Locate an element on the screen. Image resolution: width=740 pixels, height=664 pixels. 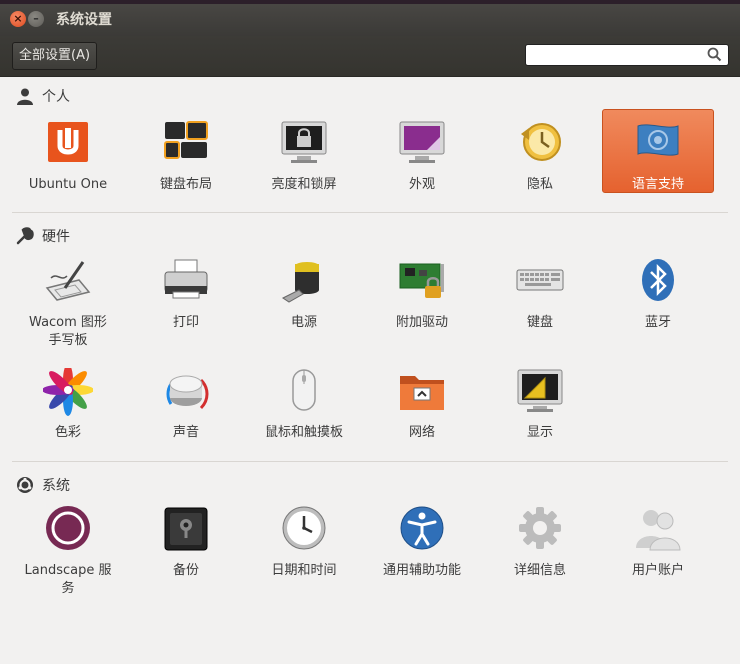
item-details: 详细信息 is located at coordinates (540, 543).